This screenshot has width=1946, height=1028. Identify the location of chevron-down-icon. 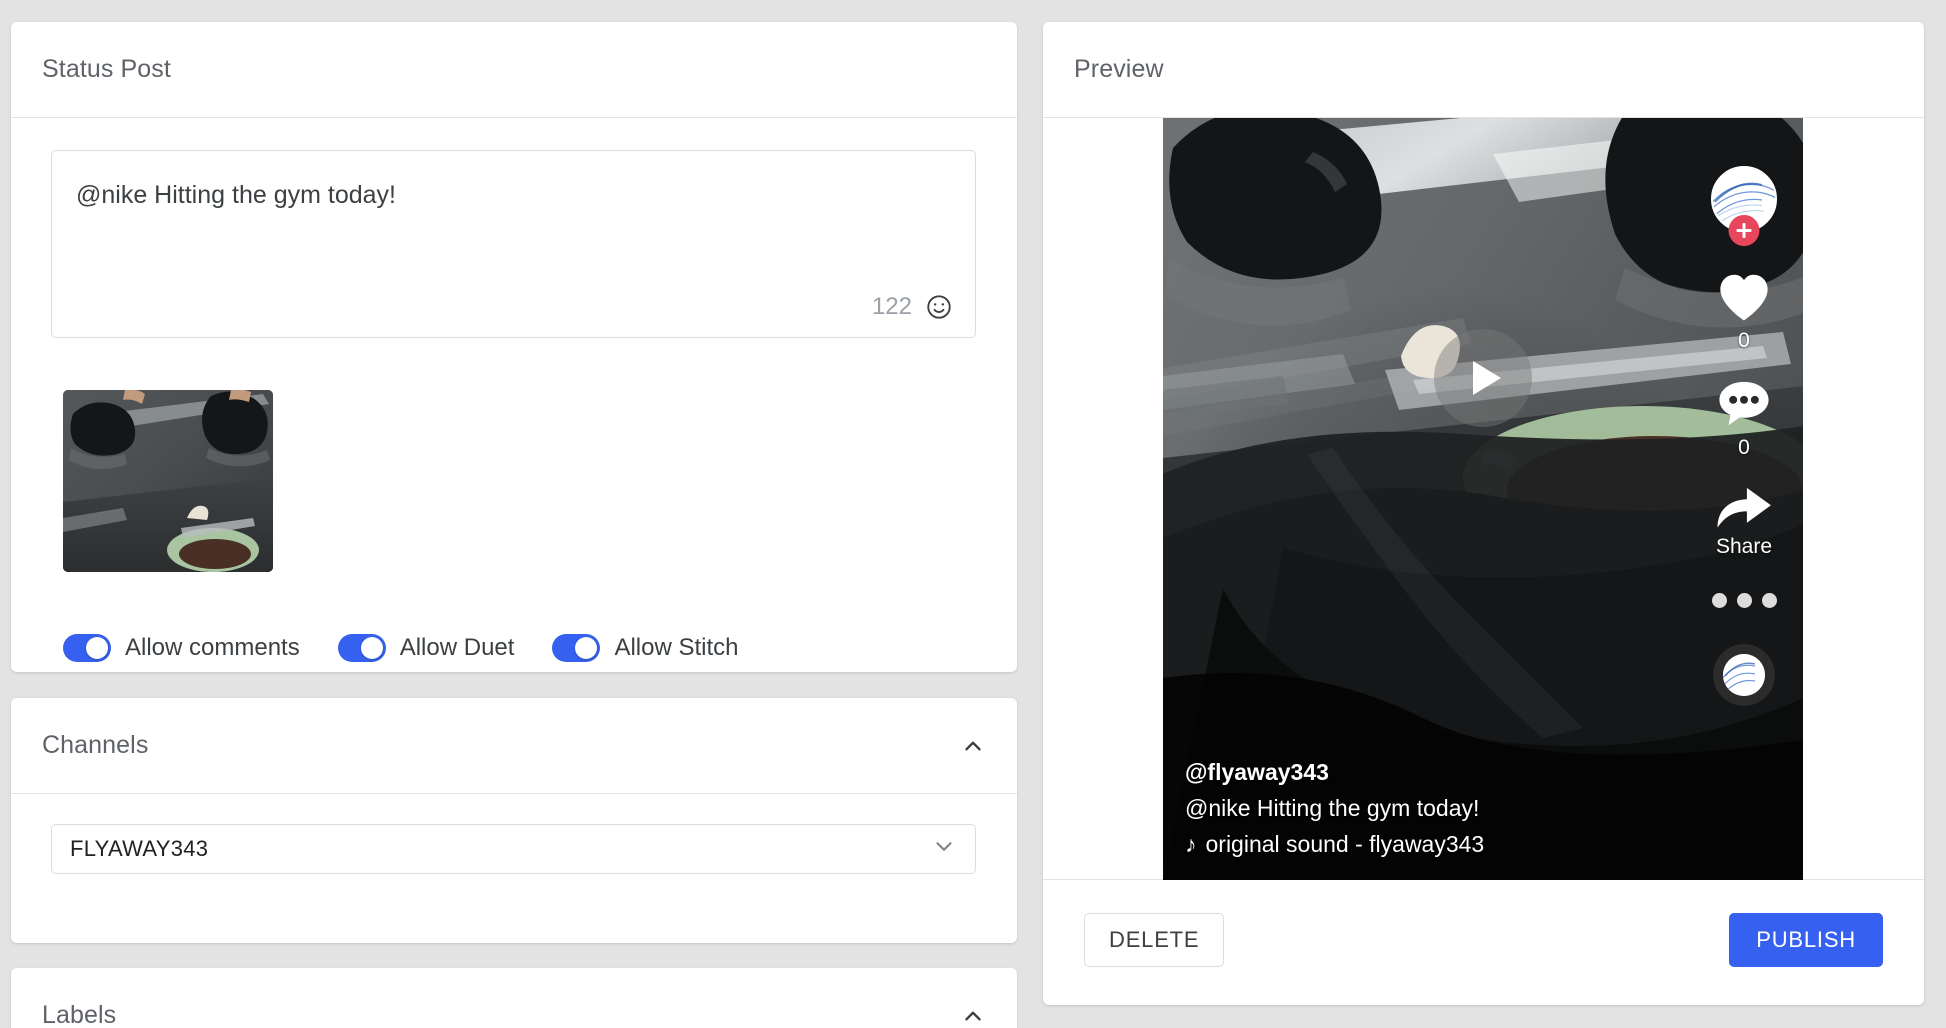
(944, 849).